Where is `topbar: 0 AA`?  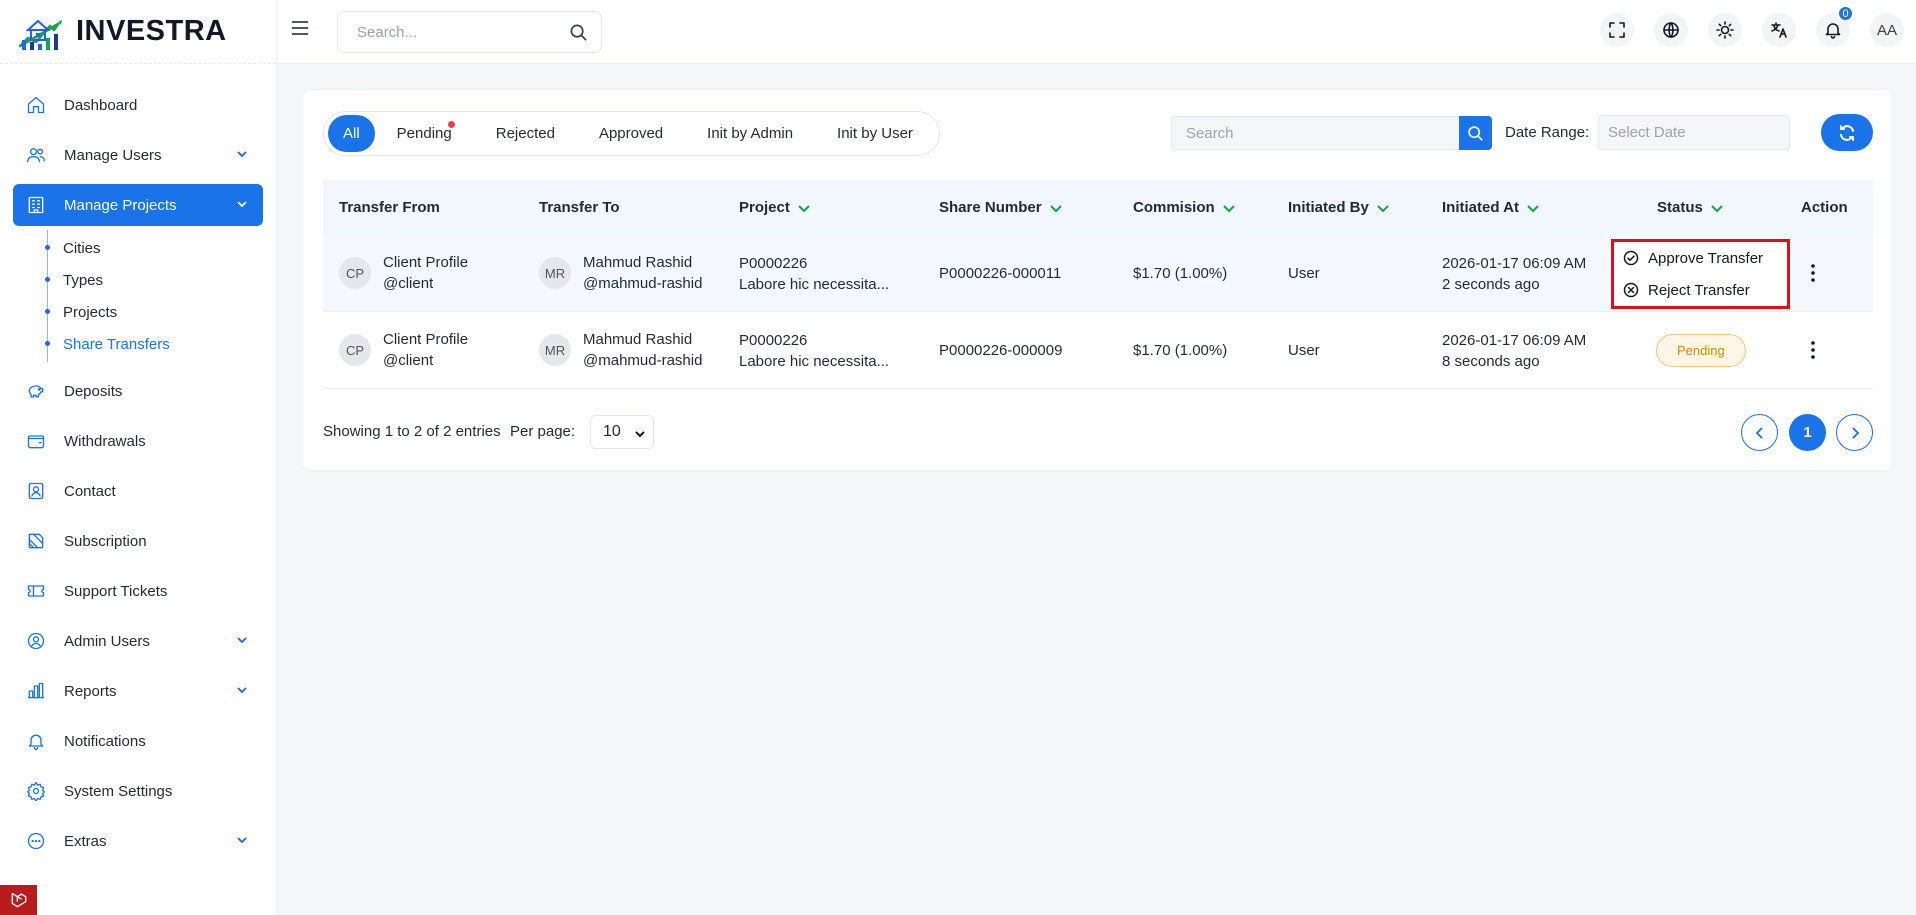
topbar: 0 AA is located at coordinates (1096, 32).